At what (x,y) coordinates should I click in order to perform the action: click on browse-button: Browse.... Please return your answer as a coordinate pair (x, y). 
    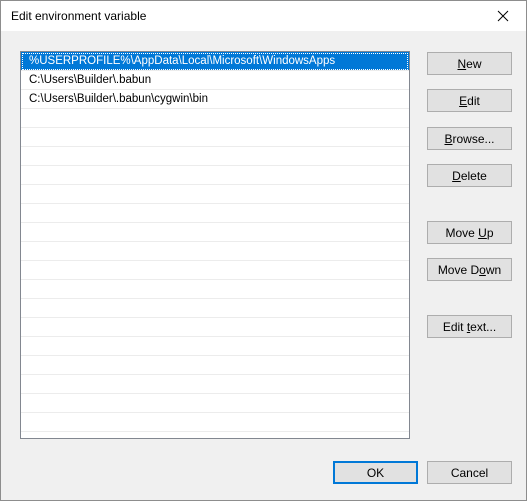
    Looking at the image, I should click on (469, 138).